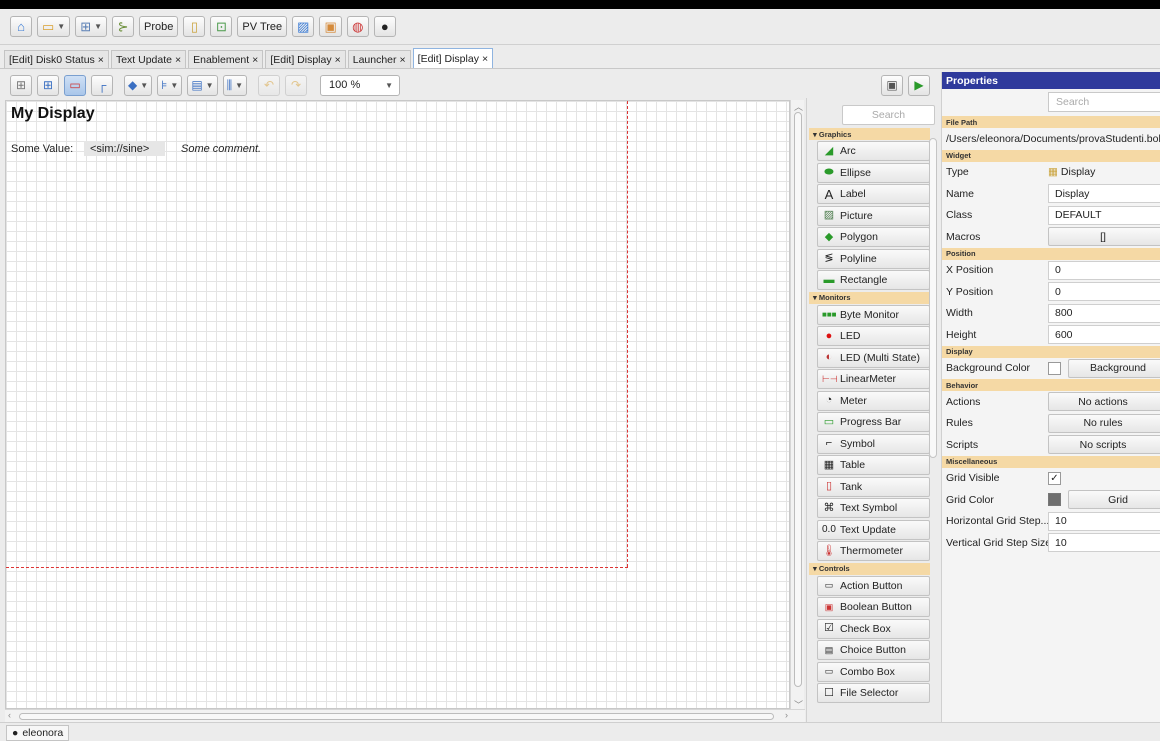  Describe the element at coordinates (42, 149) in the screenshot. I see `some-value-label: Some Value:` at that location.